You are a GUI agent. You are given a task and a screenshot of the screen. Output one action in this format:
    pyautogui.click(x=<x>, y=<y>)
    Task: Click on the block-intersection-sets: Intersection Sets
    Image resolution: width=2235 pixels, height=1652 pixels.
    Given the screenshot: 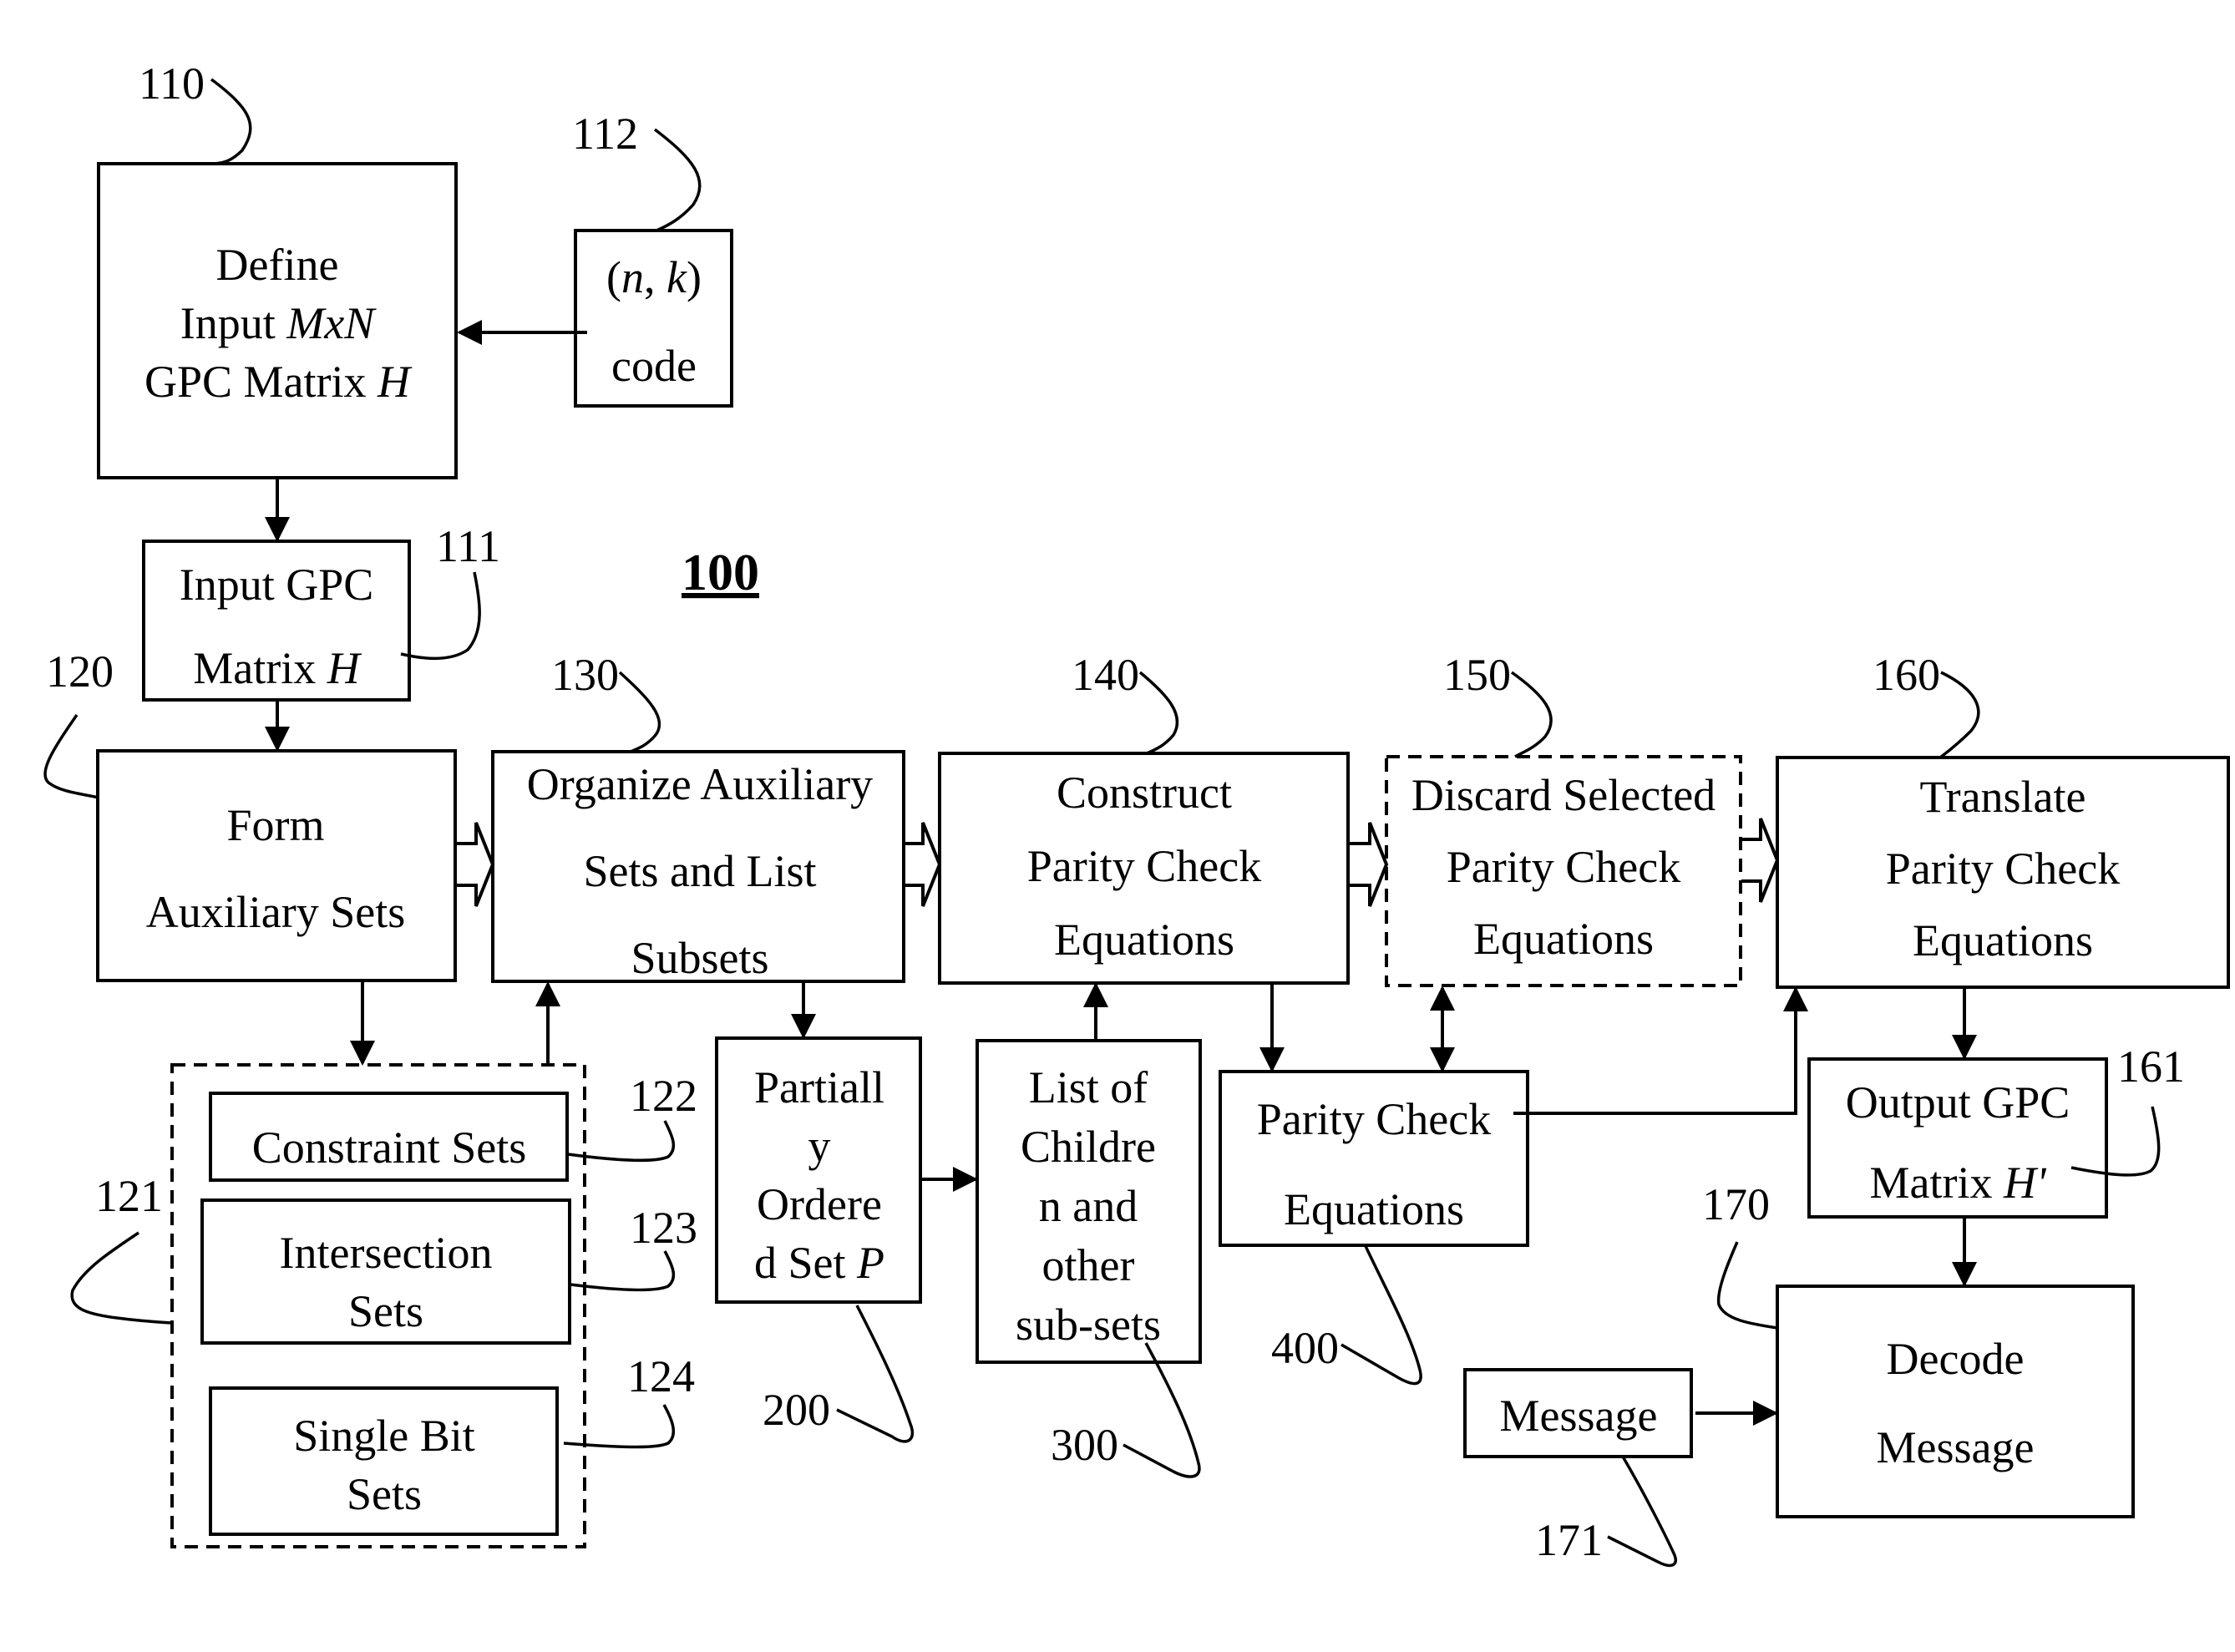 What is the action you would take?
    pyautogui.click(x=385, y=1271)
    